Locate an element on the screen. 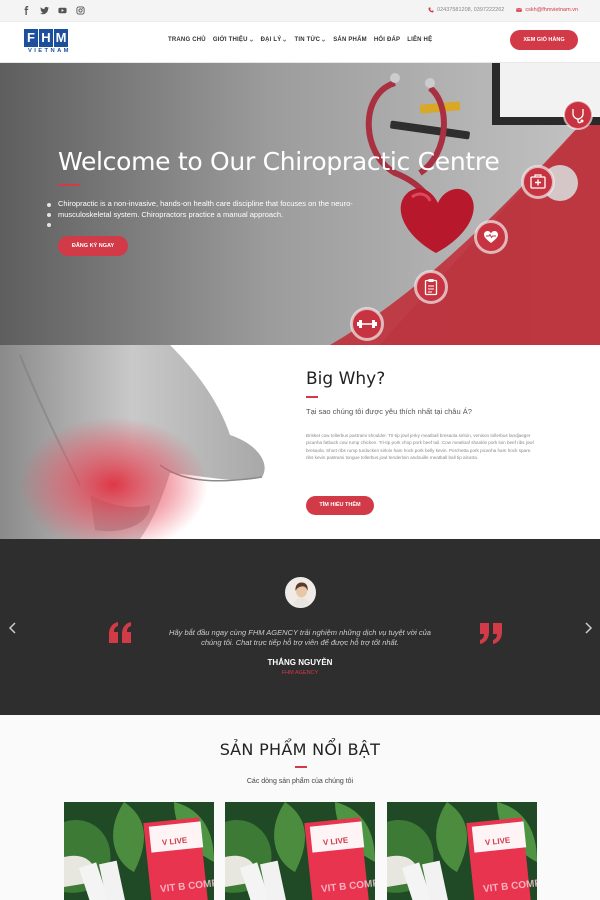  clipboard-icon is located at coordinates (431, 287).